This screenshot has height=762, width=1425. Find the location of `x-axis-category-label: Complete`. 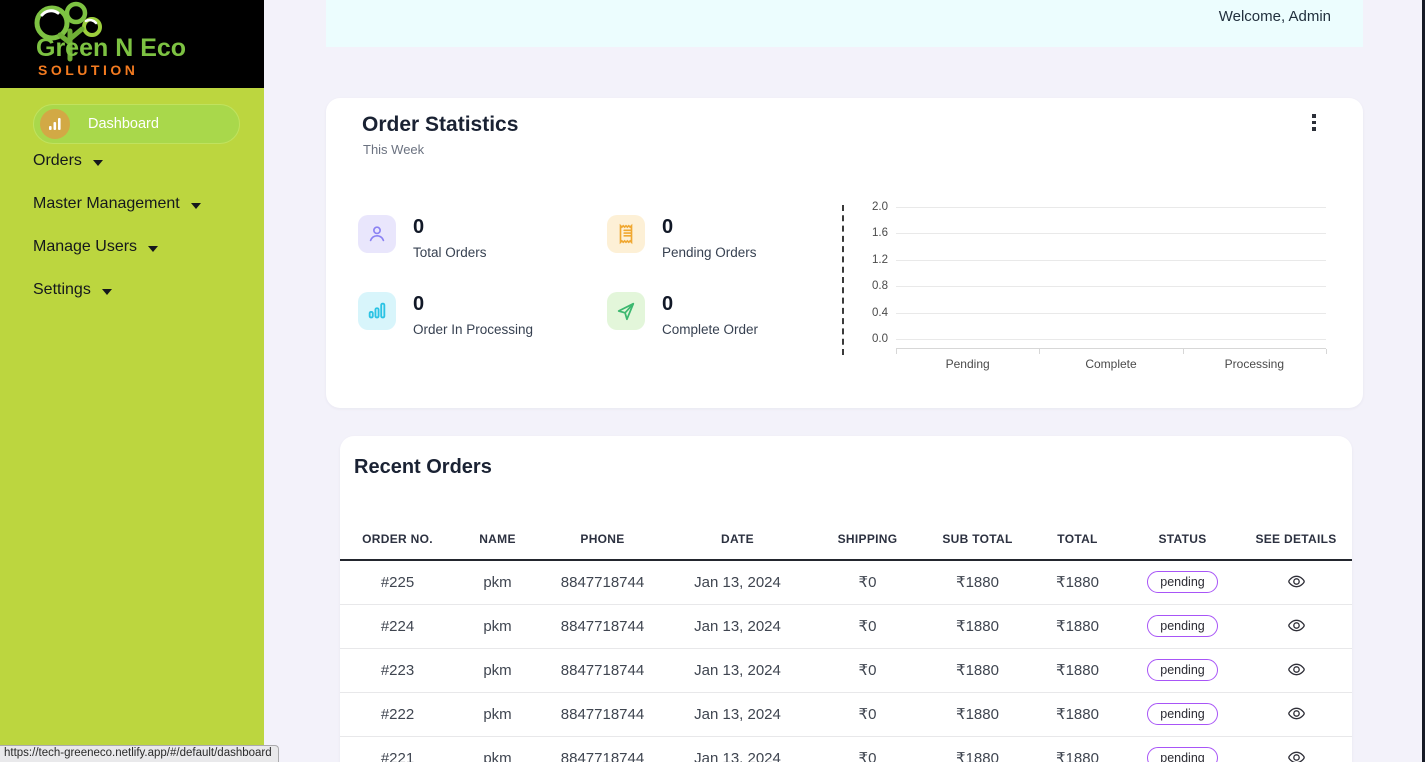

x-axis-category-label: Complete is located at coordinates (1111, 364).